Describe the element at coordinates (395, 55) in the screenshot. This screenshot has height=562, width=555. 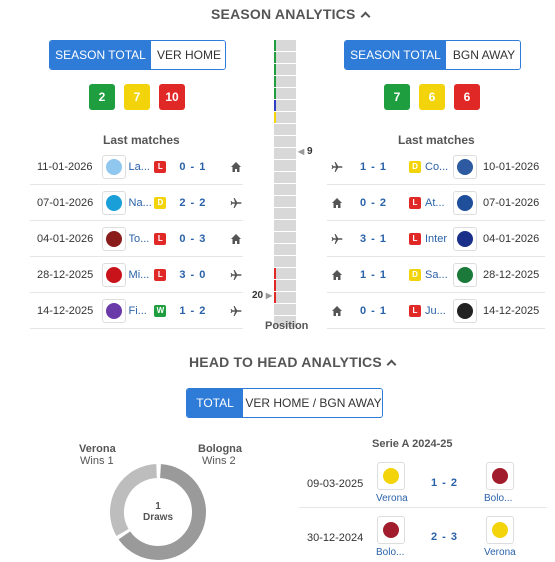
I see `tab-season-total-right: SEASON TOTAL` at that location.